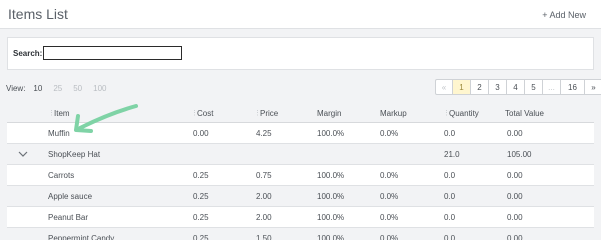  What do you see at coordinates (300, 154) in the screenshot?
I see `table-row-group: ShopKeep Hat 21.0 105.00` at bounding box center [300, 154].